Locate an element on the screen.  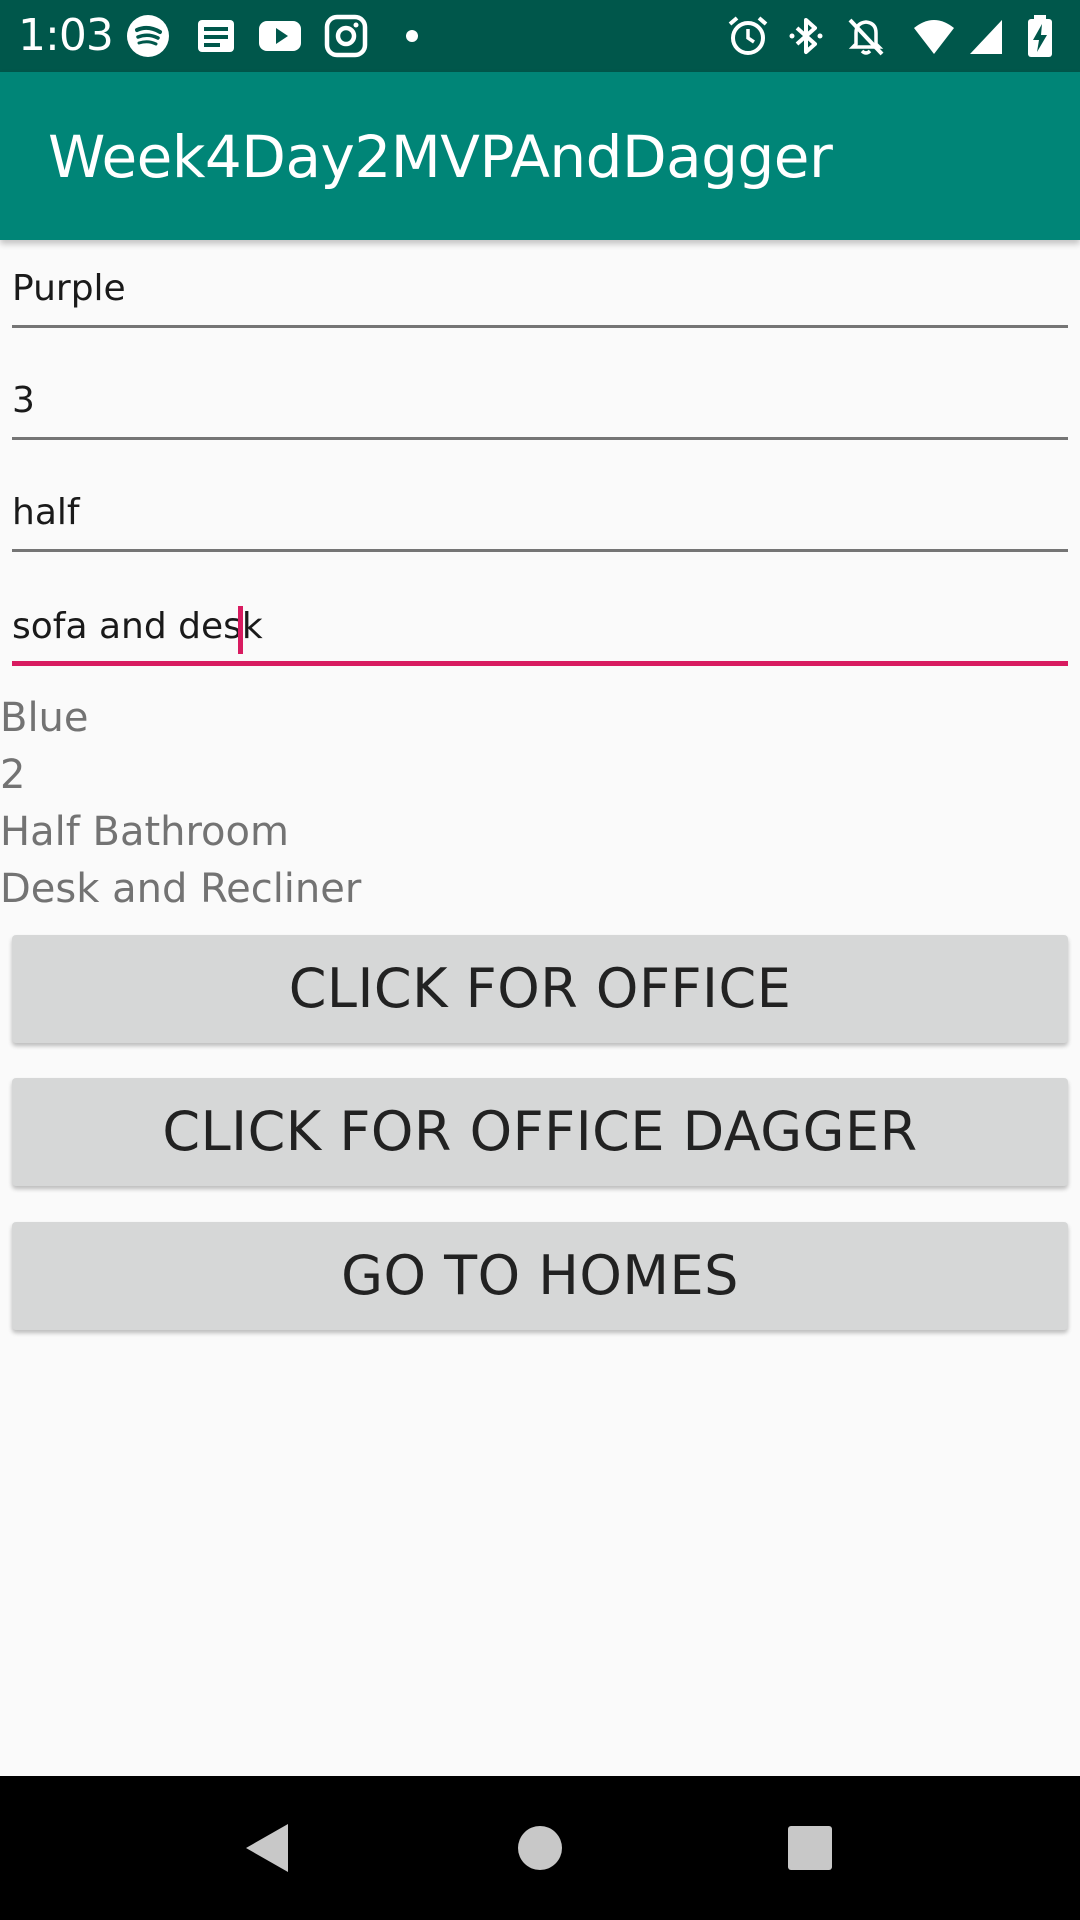
result-furniture: Desk and Recliner is located at coordinates (181, 889).